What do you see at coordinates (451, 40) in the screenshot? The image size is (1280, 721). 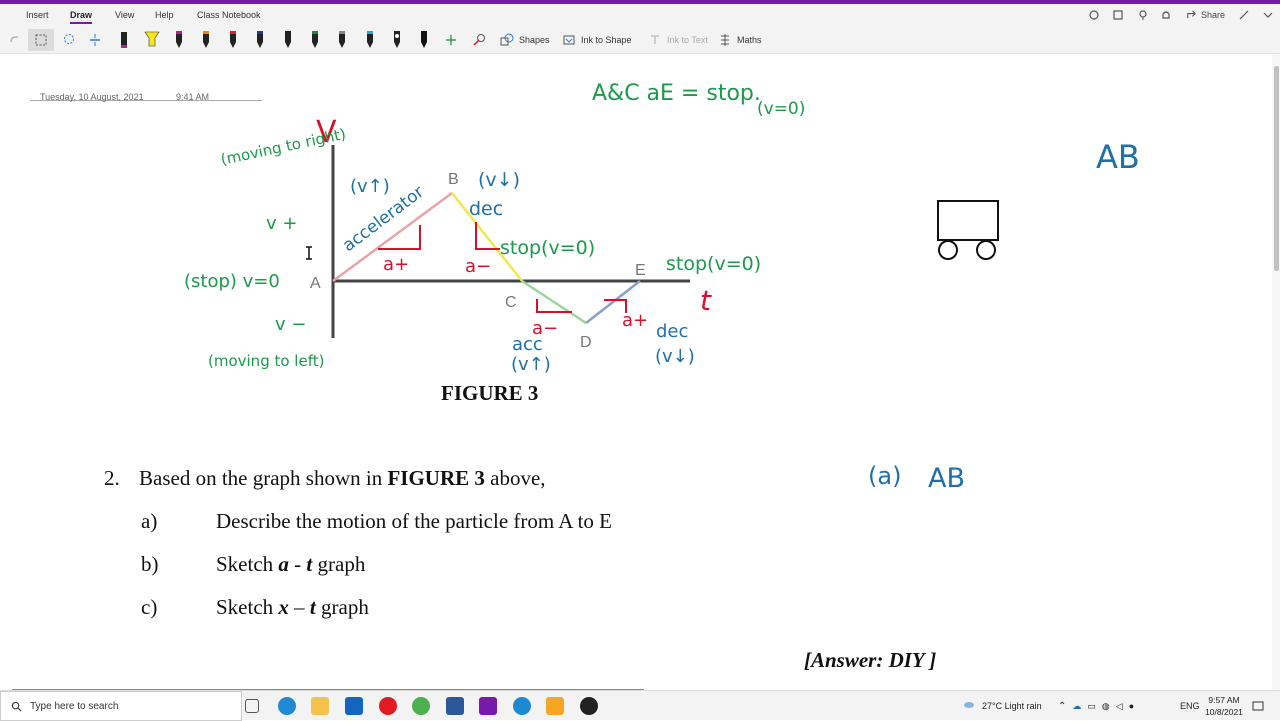 I see `add-pen-icon` at bounding box center [451, 40].